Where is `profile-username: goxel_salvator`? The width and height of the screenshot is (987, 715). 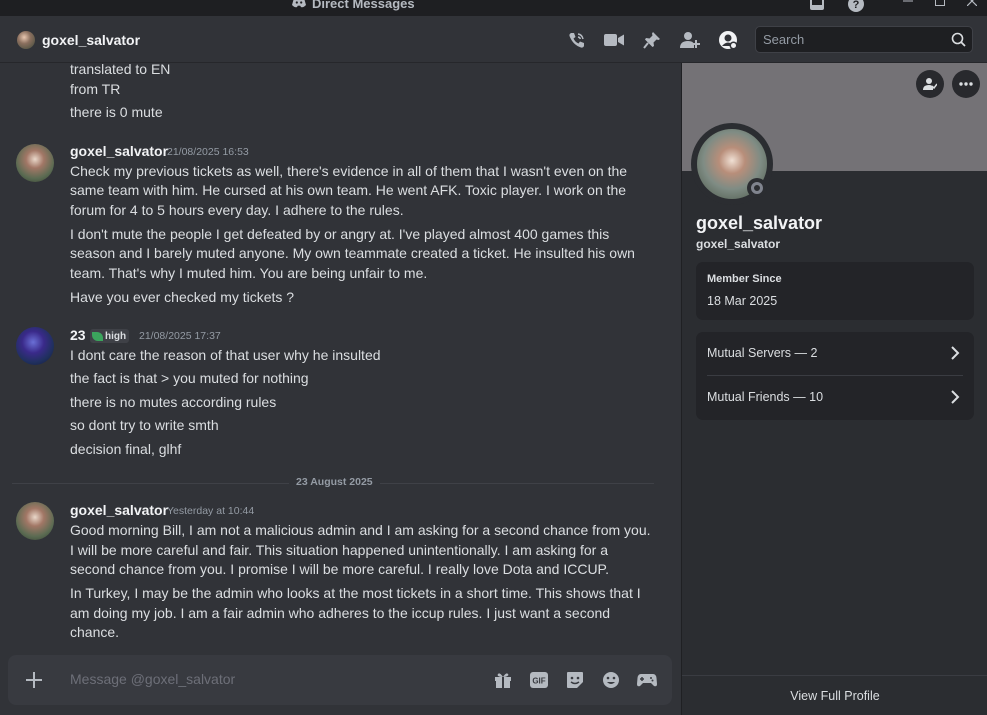
profile-username: goxel_salvator is located at coordinates (738, 244).